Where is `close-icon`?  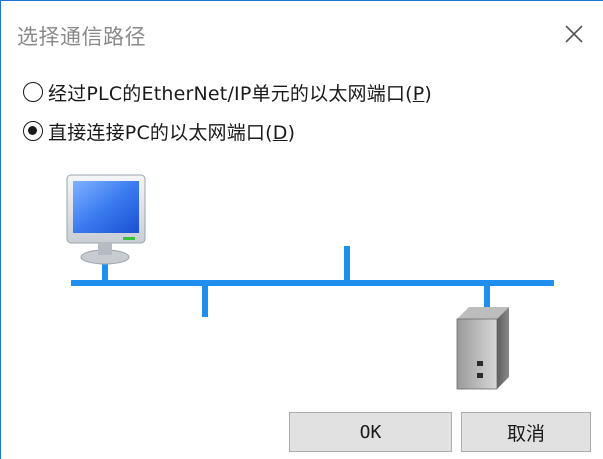 close-icon is located at coordinates (574, 34).